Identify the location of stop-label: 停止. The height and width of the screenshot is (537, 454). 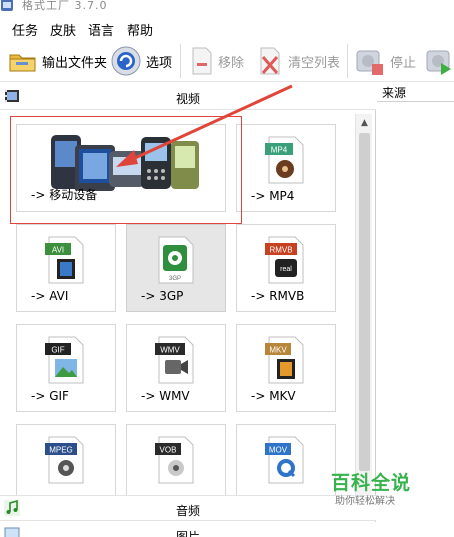
(403, 63).